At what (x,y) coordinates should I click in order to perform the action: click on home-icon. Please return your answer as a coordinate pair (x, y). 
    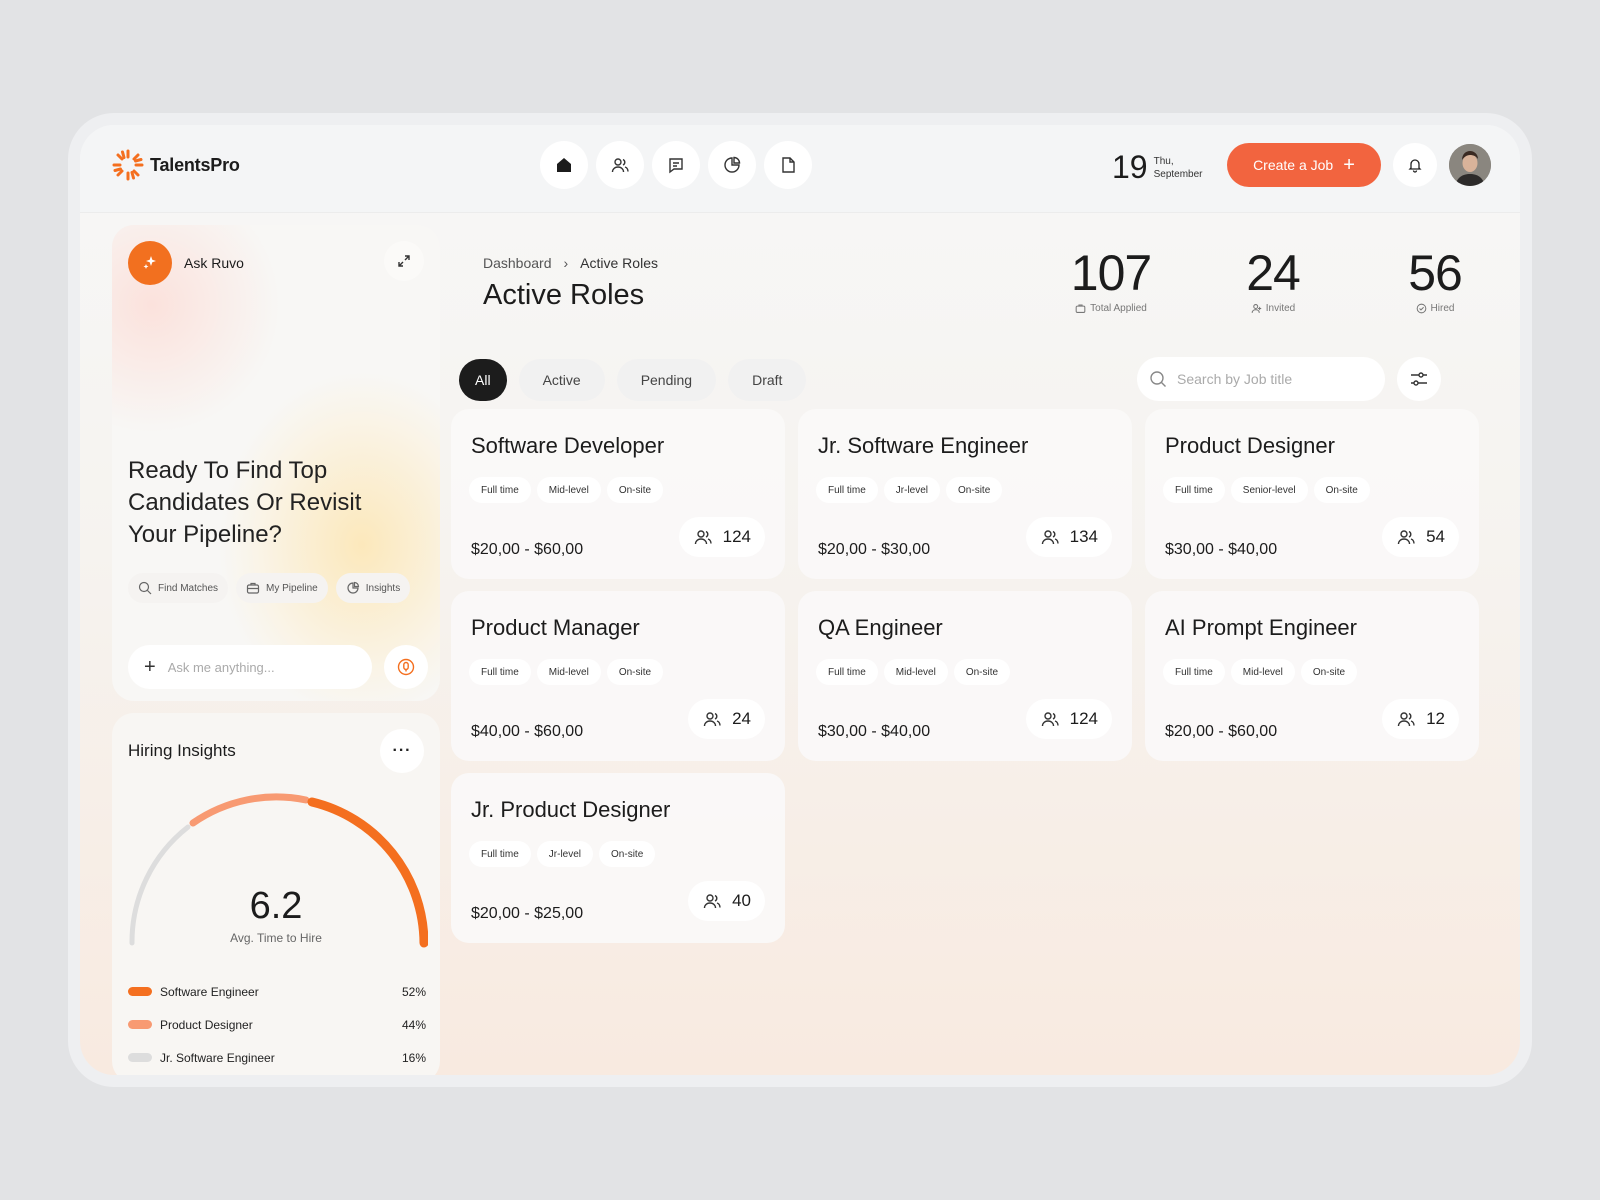
    Looking at the image, I should click on (564, 165).